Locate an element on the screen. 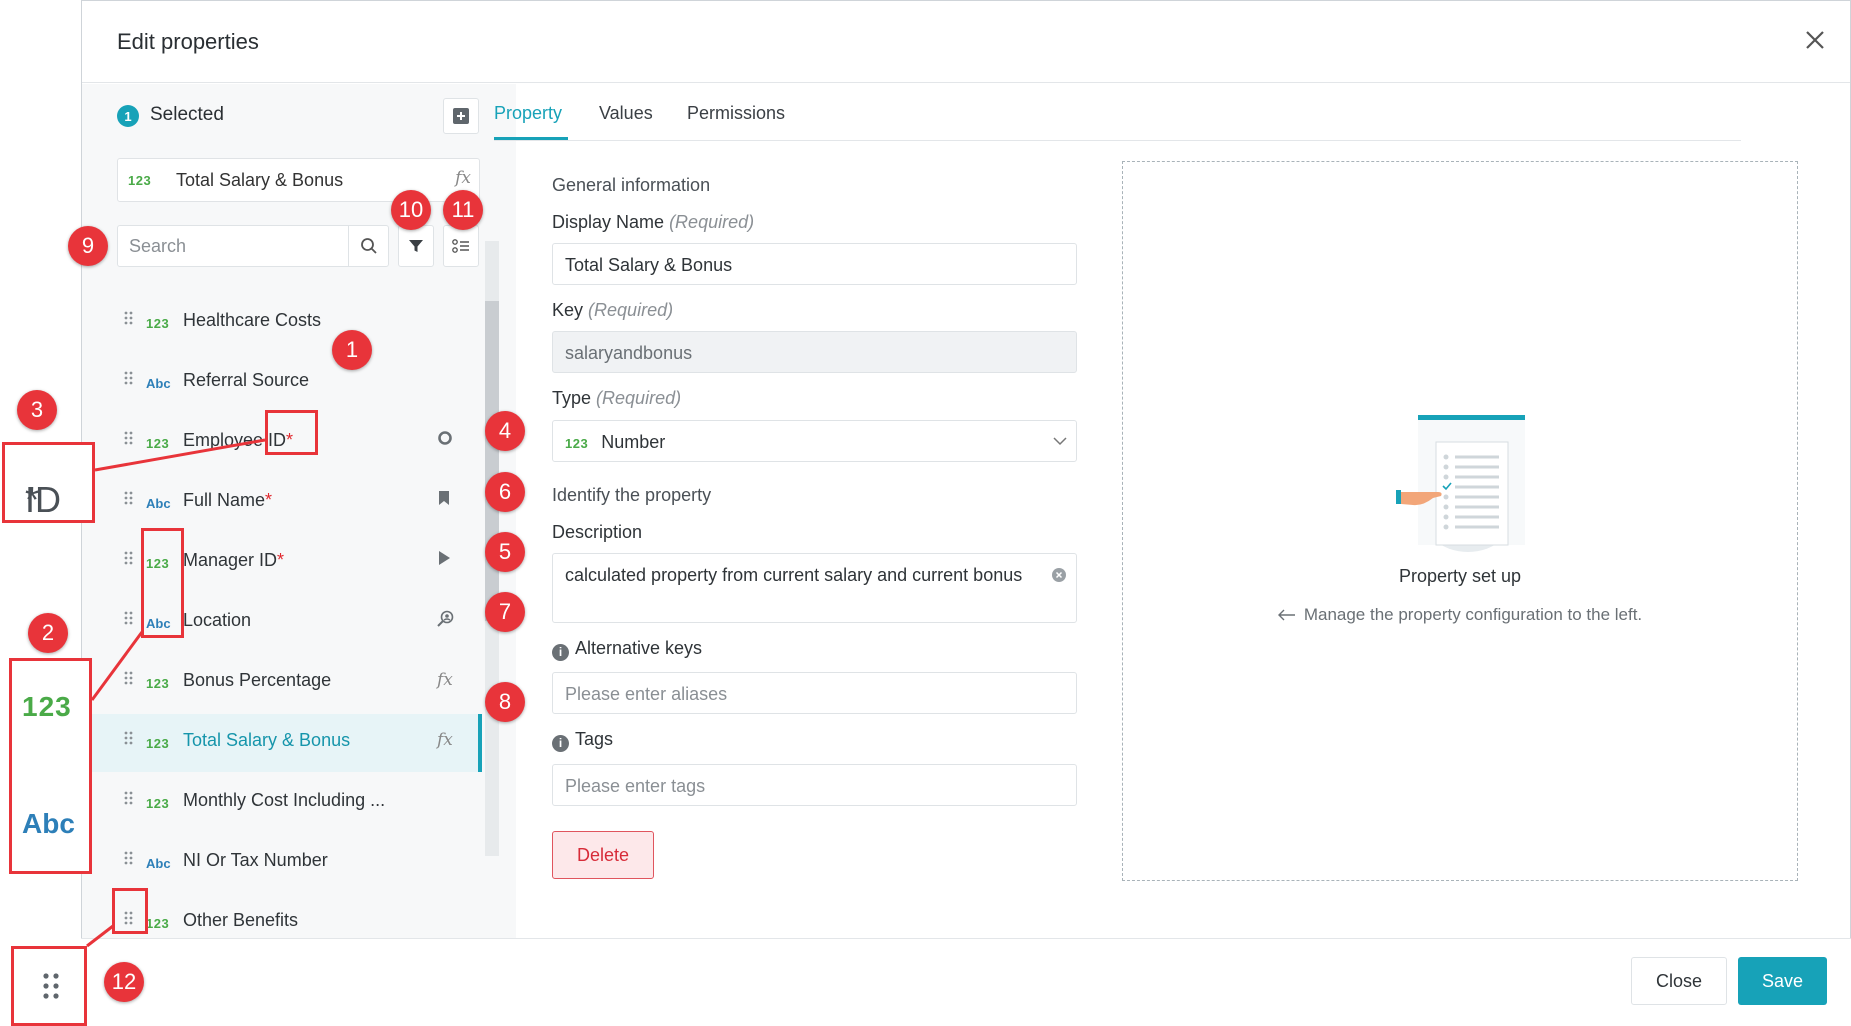 The height and width of the screenshot is (1026, 1851). search-button is located at coordinates (368, 246).